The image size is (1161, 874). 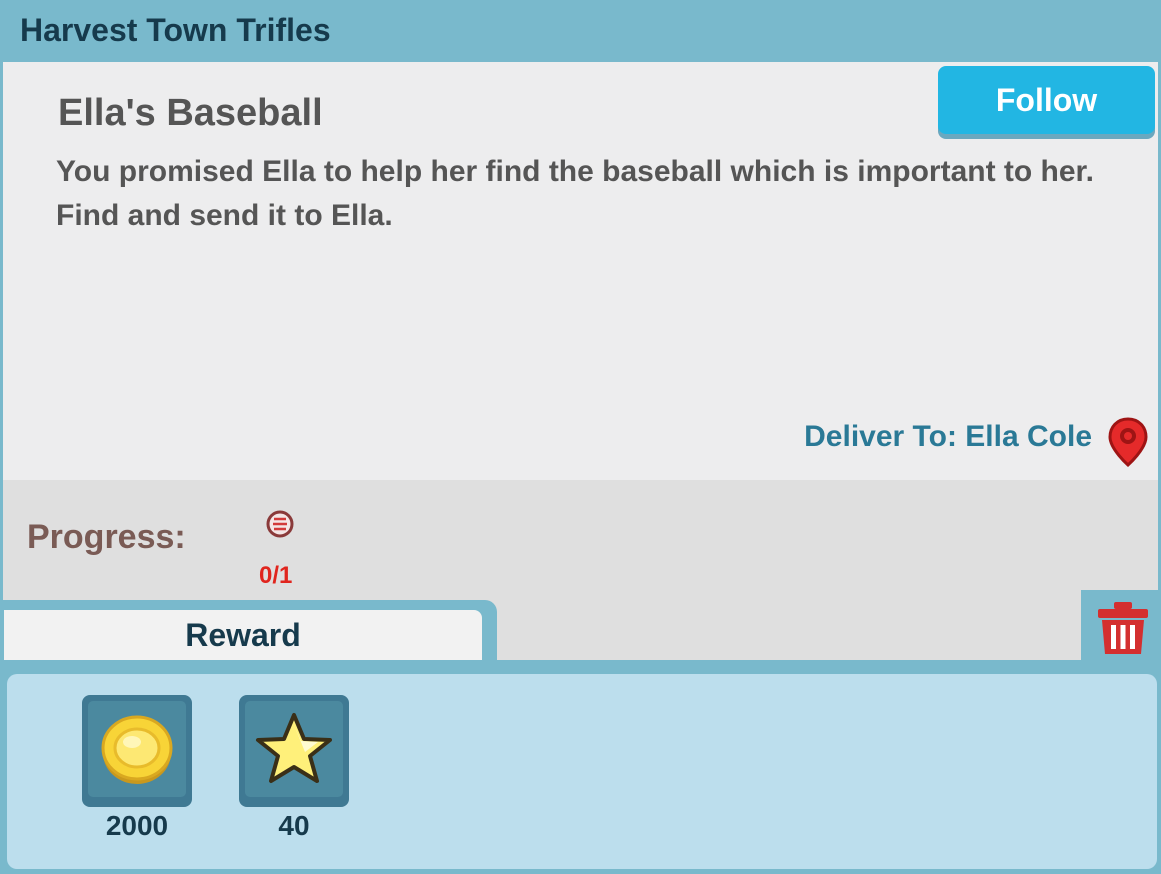 I want to click on follow-button: Follow, so click(x=1046, y=100).